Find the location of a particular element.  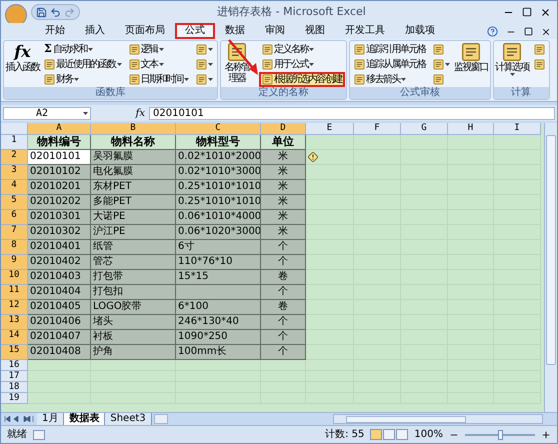

ribbon-tab: 开发工具 is located at coordinates (365, 31).